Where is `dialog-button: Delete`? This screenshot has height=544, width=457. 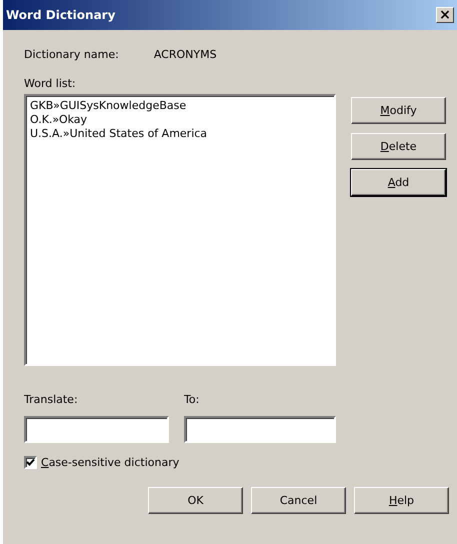
dialog-button: Delete is located at coordinates (398, 146).